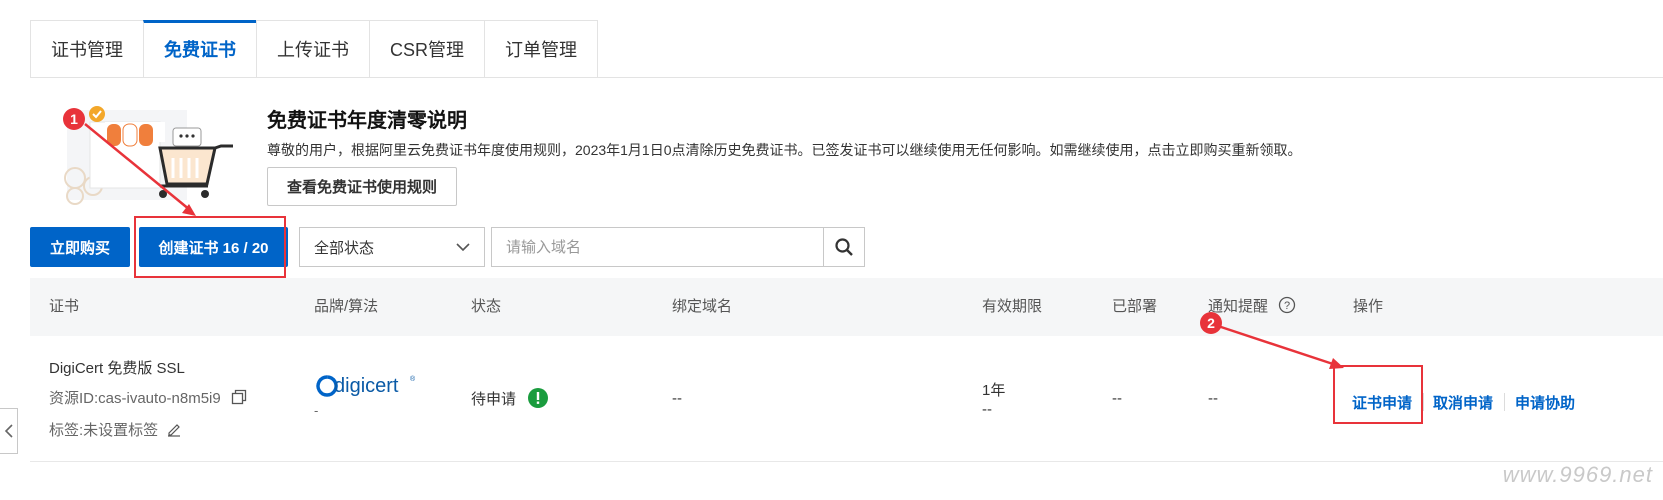 This screenshot has width=1663, height=500. Describe the element at coordinates (316, 410) in the screenshot. I see `brand-sub: -` at that location.